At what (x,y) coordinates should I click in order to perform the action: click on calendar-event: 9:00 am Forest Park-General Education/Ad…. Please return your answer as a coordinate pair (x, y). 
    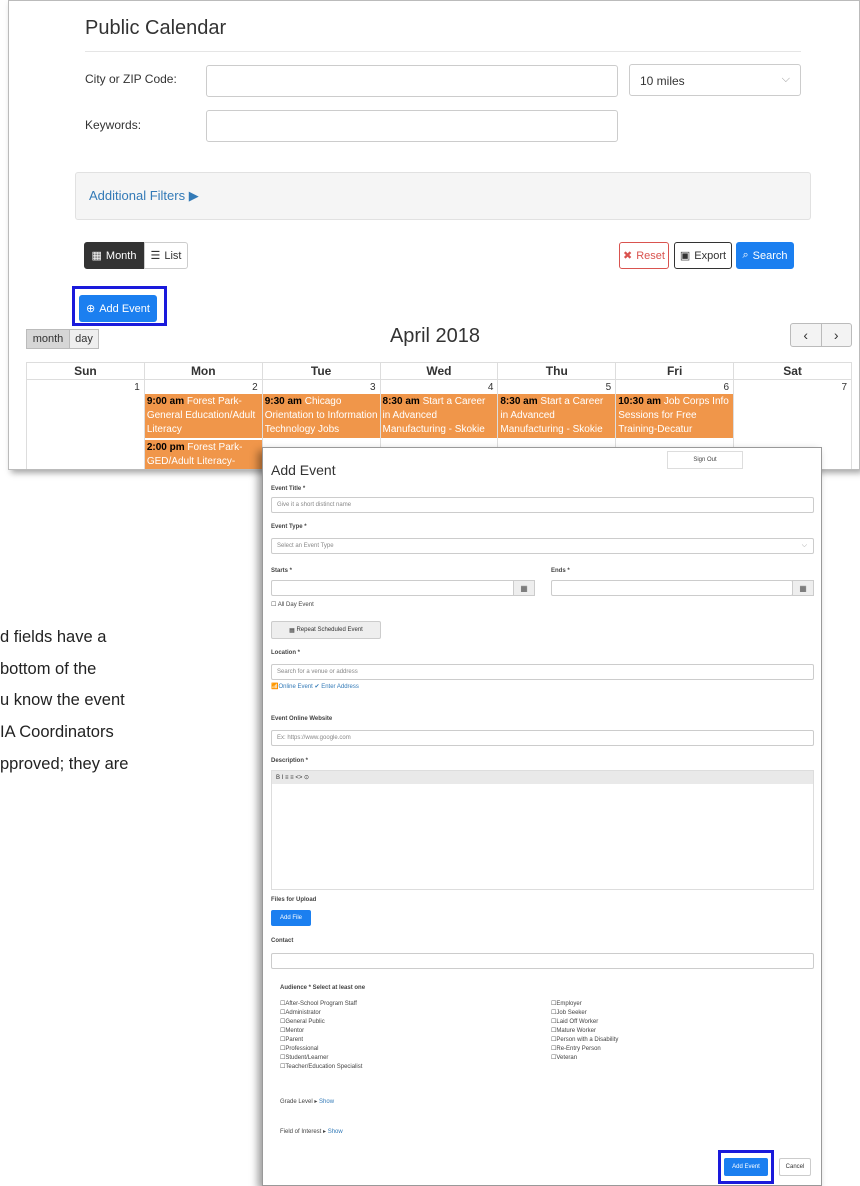
    Looking at the image, I should click on (203, 416).